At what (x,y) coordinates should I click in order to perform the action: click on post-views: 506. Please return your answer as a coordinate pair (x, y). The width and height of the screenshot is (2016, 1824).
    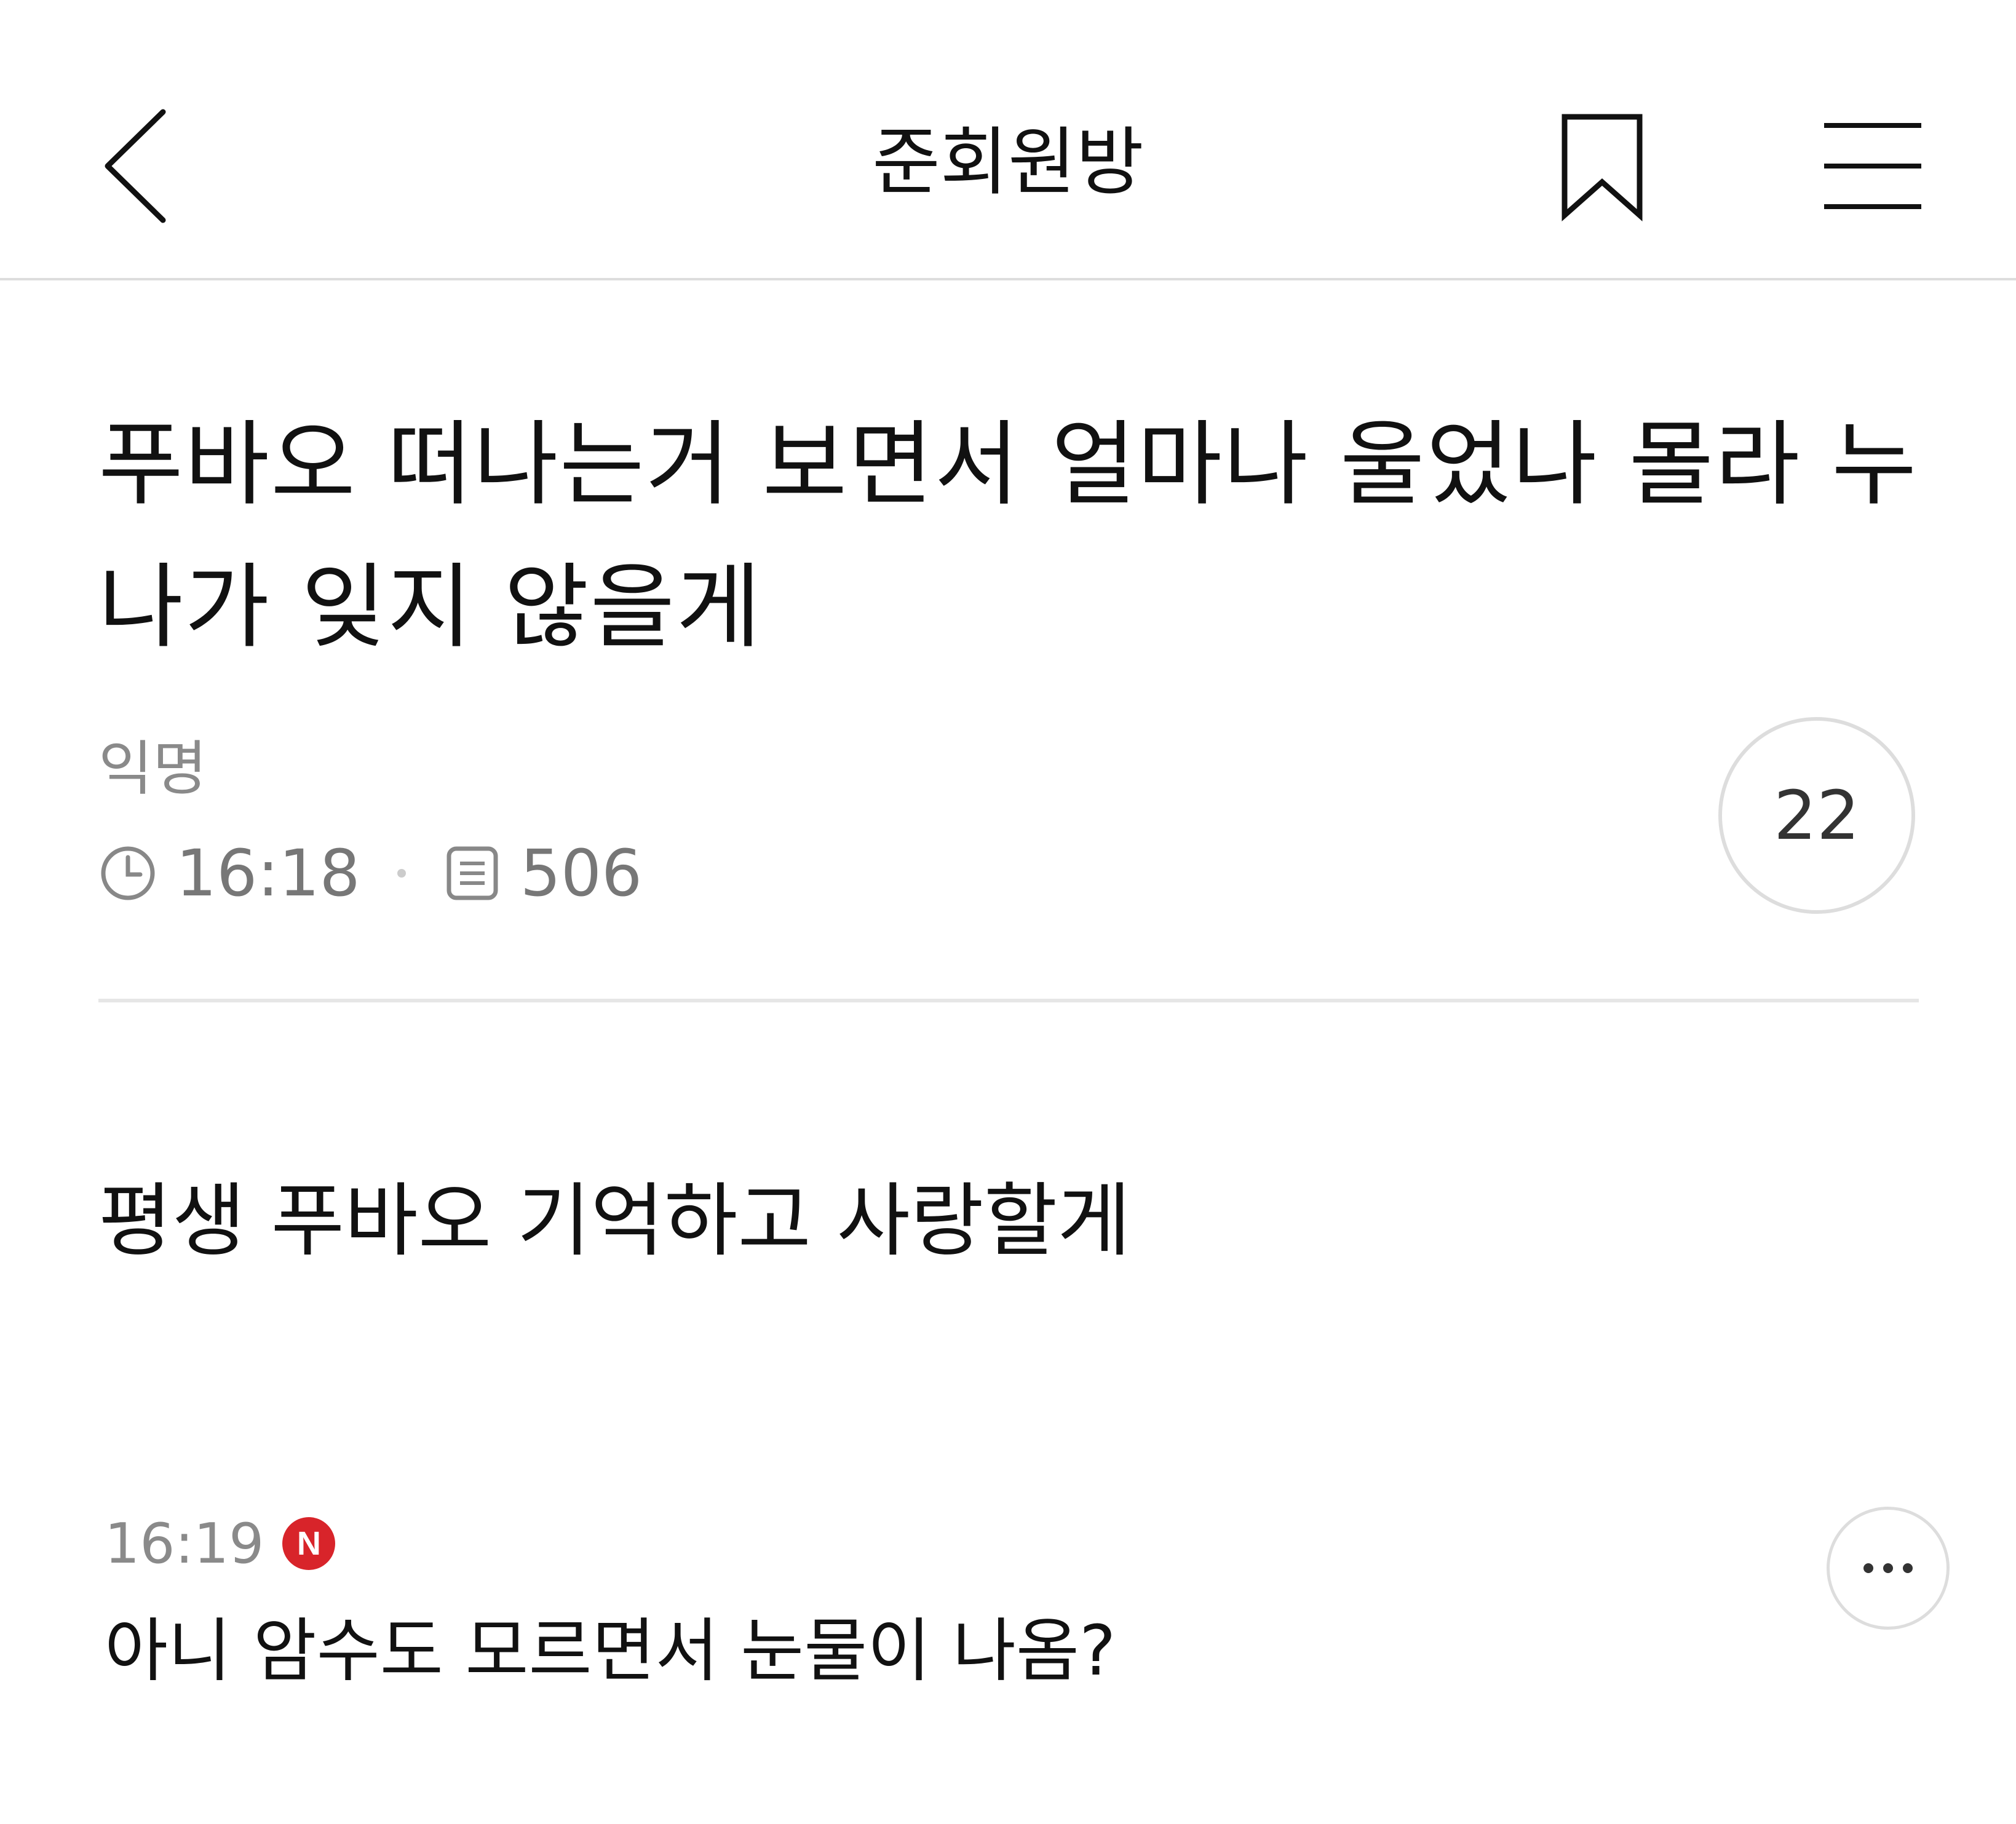
    Looking at the image, I should click on (581, 873).